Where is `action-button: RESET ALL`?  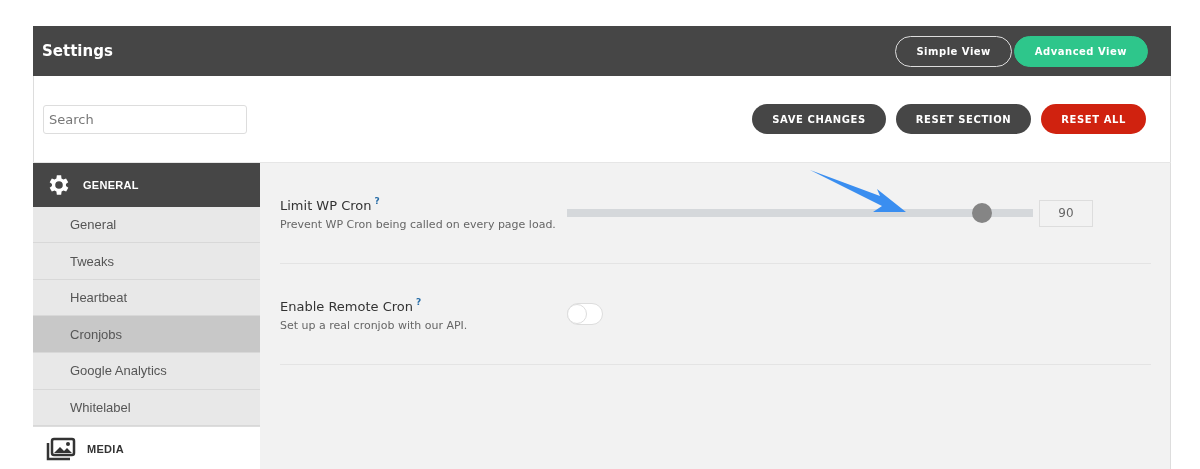
action-button: RESET ALL is located at coordinates (1093, 119).